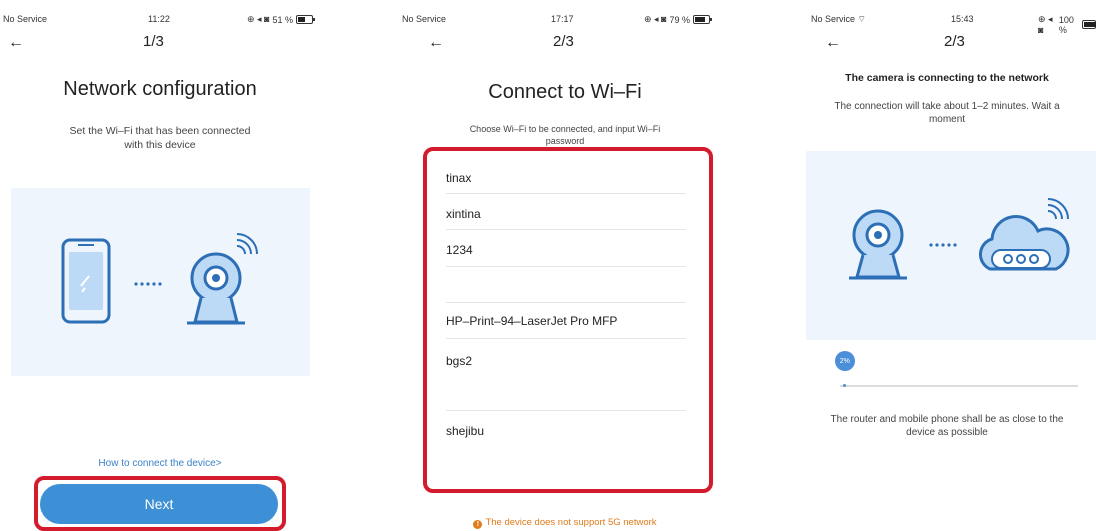  I want to click on wifi-item-hp-print: HP–Print–94–LaserJet Pro MFP, so click(531, 321).